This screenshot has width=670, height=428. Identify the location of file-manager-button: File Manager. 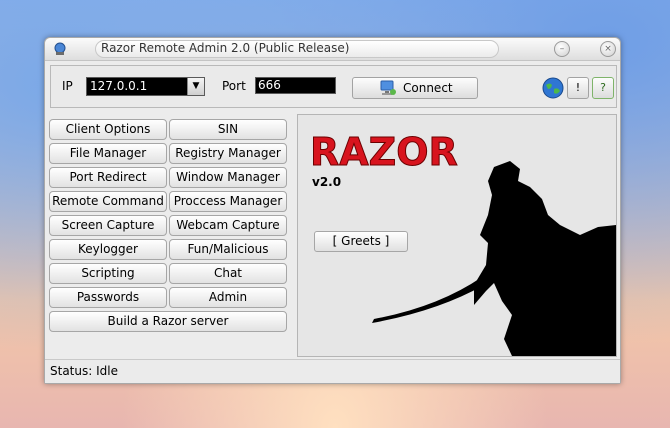
(108, 153).